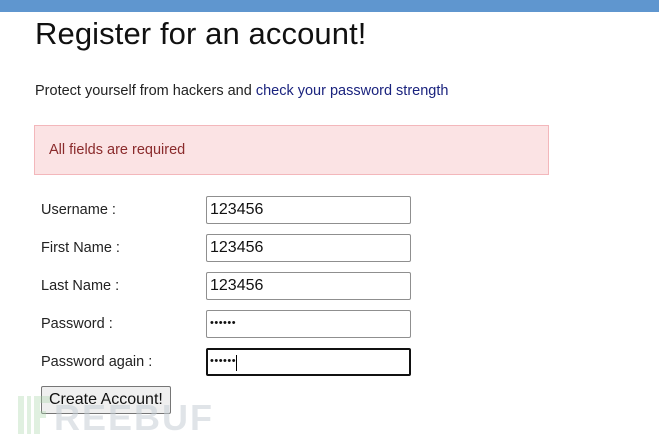 The height and width of the screenshot is (444, 659). I want to click on password-strength-link: check your password strength, so click(352, 91).